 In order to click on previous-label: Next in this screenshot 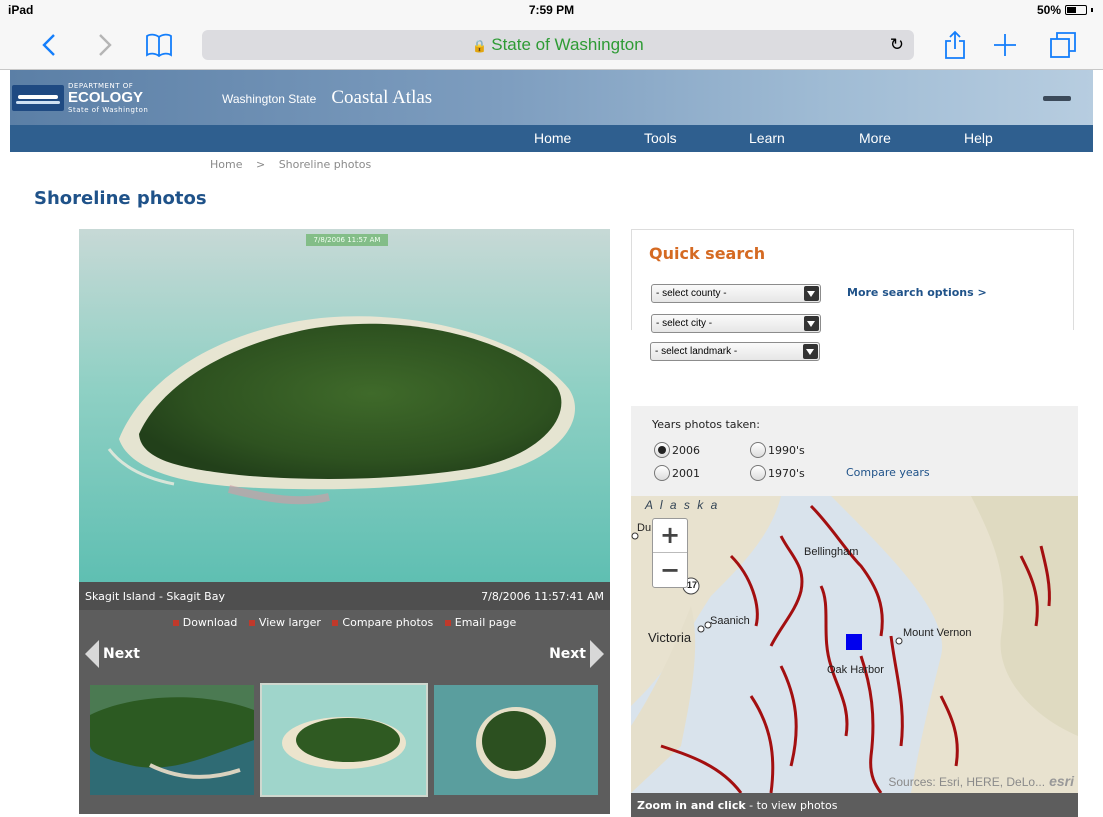, I will do `click(121, 654)`.